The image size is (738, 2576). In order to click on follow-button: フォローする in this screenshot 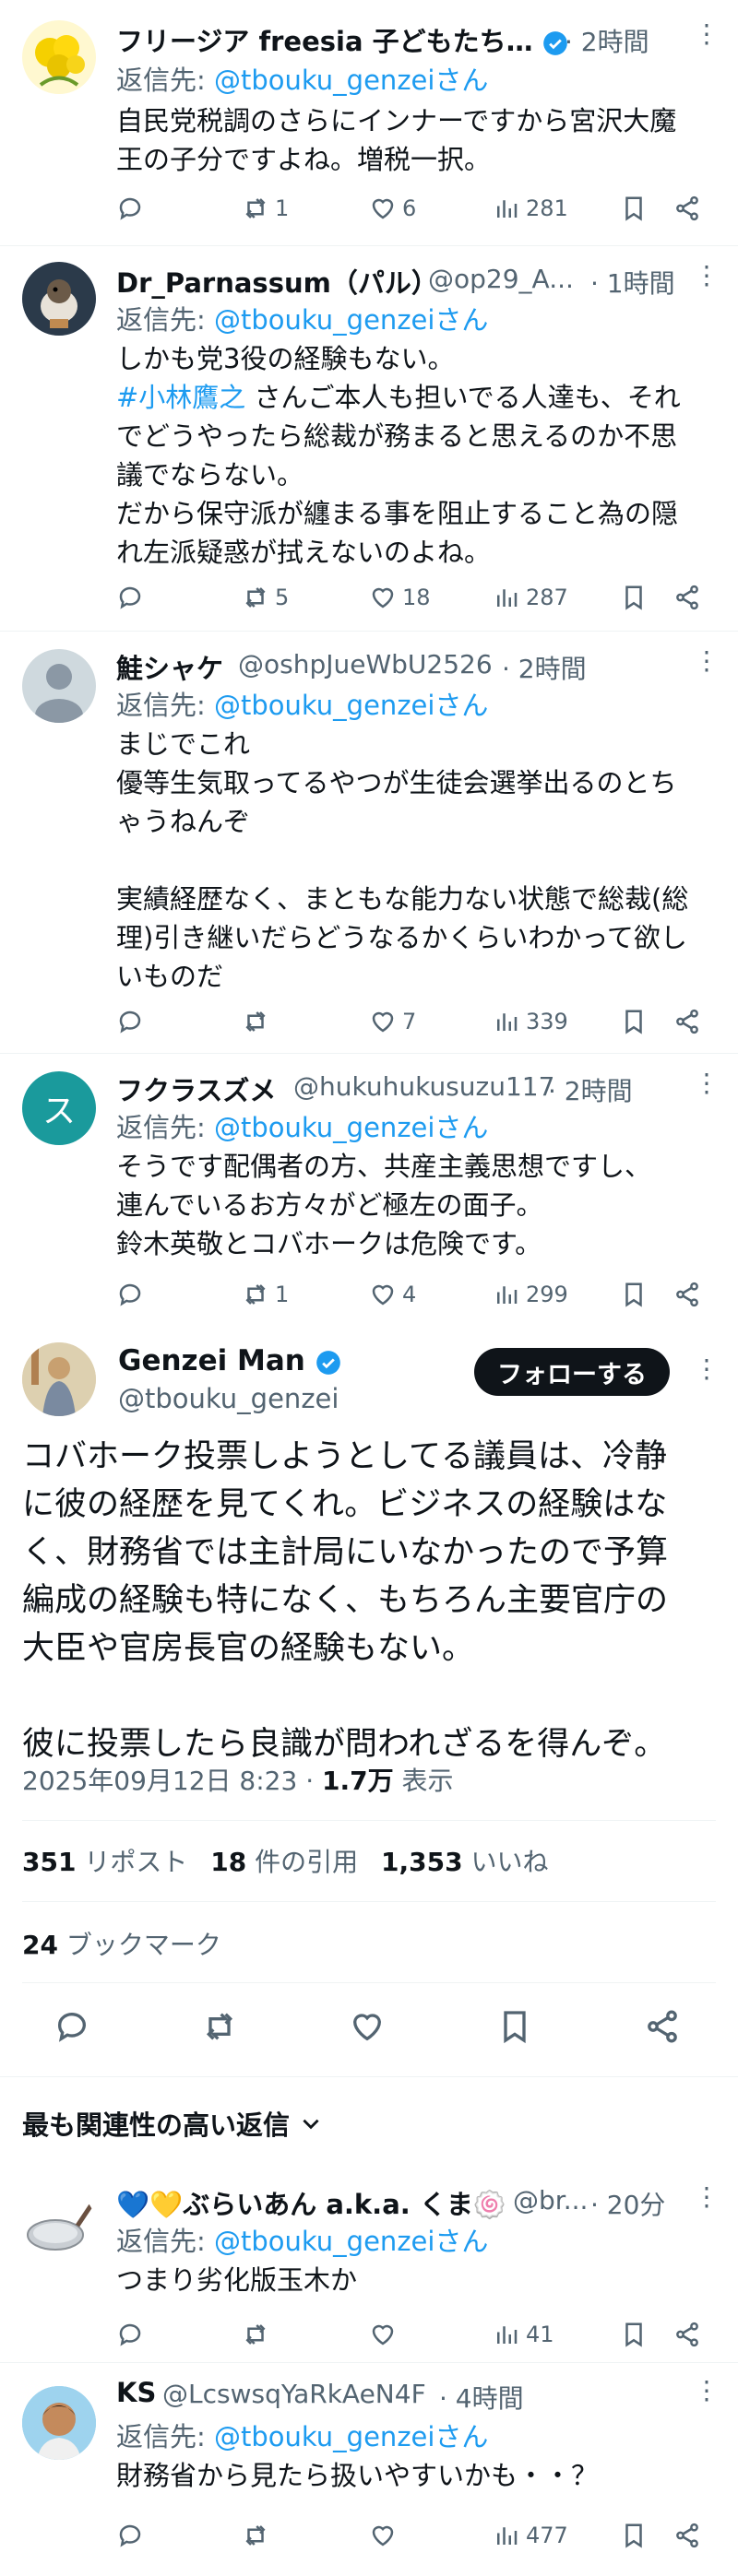, I will do `click(572, 1372)`.